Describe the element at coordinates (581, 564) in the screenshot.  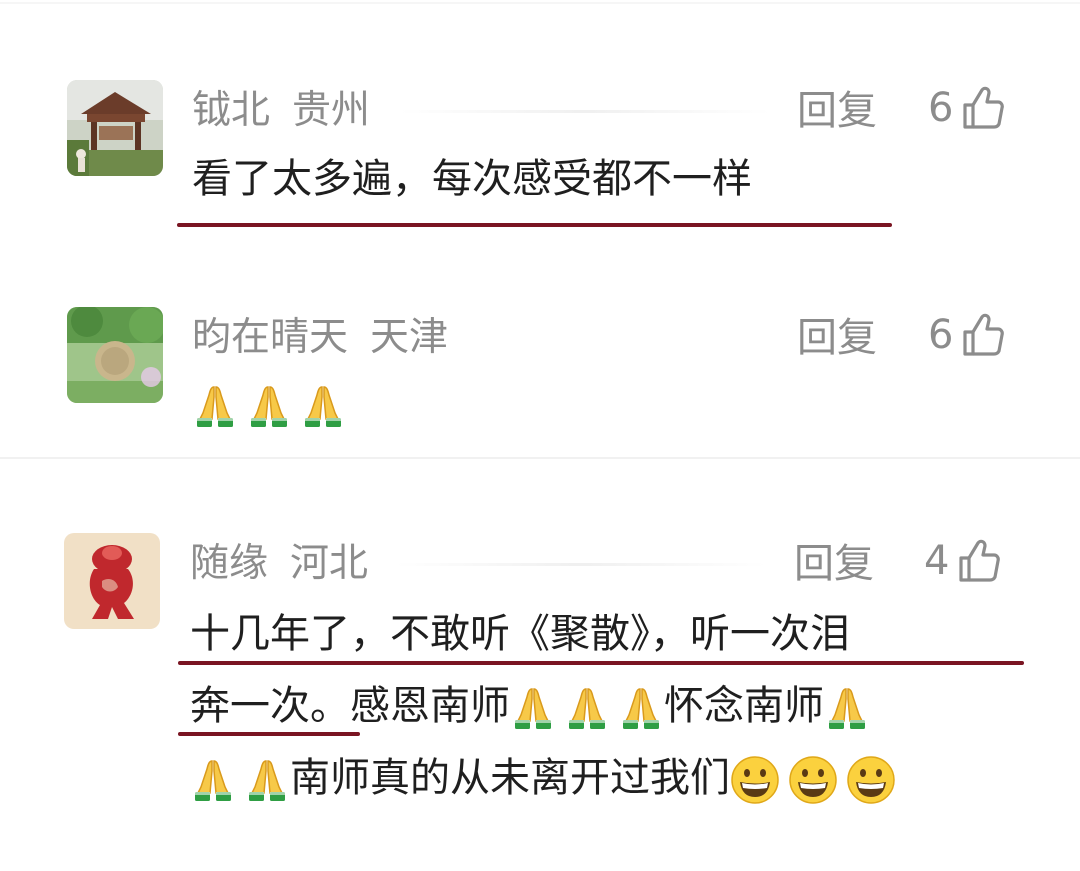
I see `meta-fade-line` at that location.